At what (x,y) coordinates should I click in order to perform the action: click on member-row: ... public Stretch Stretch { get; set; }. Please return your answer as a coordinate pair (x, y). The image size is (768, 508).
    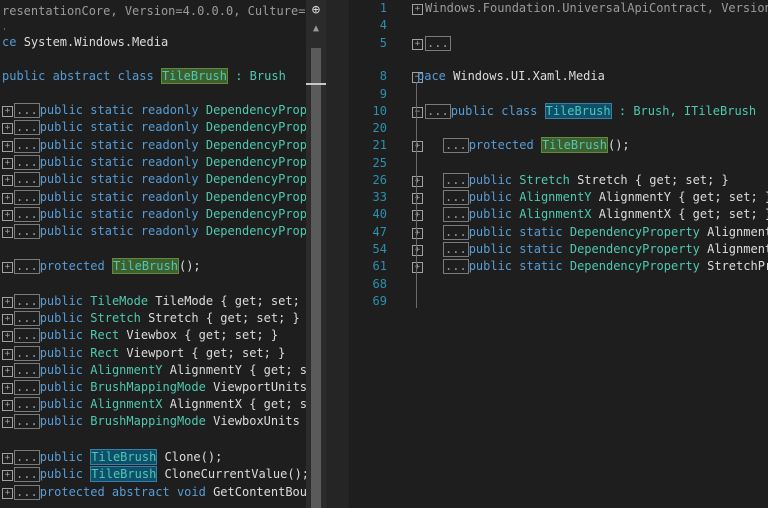
    Looking at the image, I should click on (586, 180).